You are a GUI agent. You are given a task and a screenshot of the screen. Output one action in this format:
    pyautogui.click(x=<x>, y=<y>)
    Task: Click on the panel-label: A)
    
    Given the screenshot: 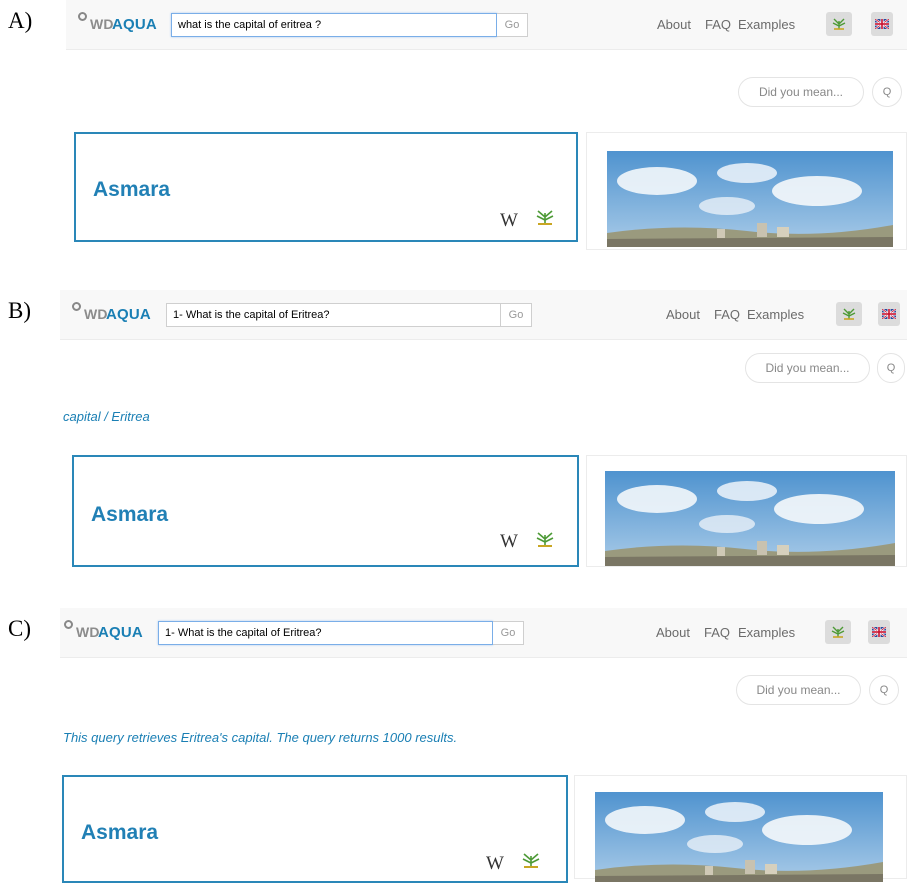 What is the action you would take?
    pyautogui.click(x=20, y=20)
    